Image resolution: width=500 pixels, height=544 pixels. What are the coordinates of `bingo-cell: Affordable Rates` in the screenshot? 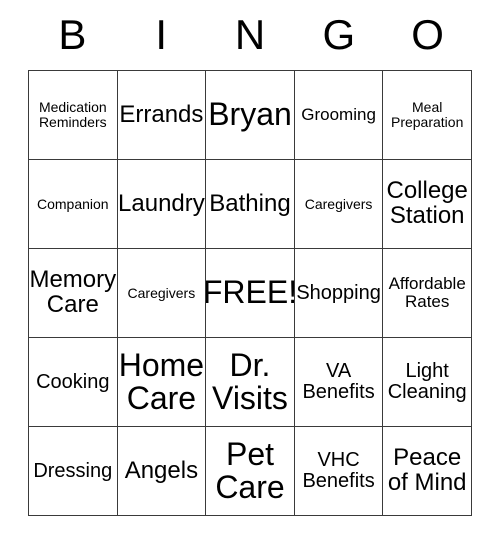 It's located at (427, 293).